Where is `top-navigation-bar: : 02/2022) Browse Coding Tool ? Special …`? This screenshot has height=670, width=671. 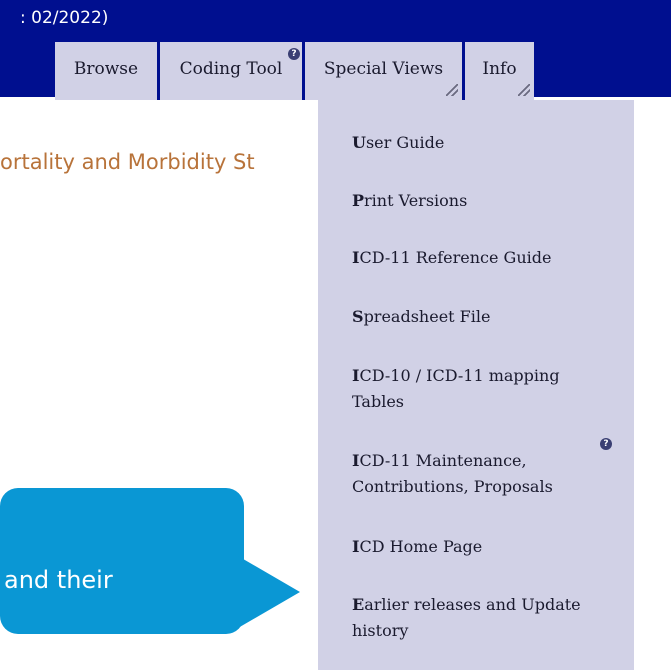 top-navigation-bar: : 02/2022) Browse Coding Tool ? Special … is located at coordinates (335, 50).